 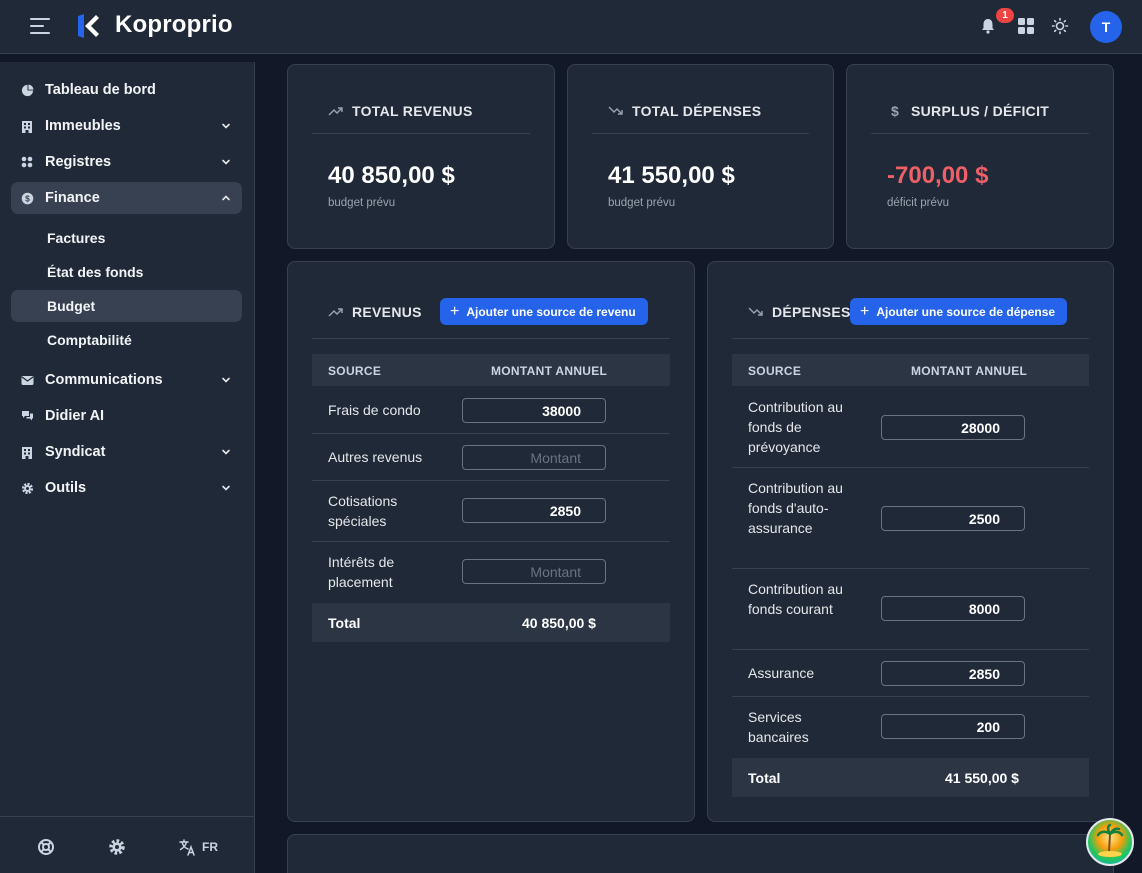 What do you see at coordinates (755, 311) in the screenshot?
I see `trending-down-icon` at bounding box center [755, 311].